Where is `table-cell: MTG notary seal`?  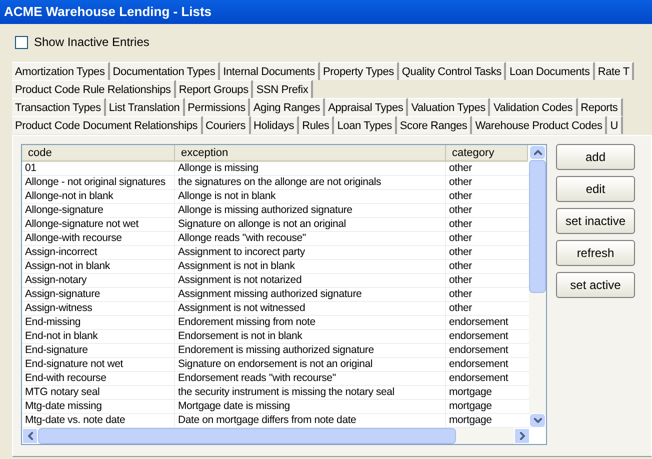 table-cell: MTG notary seal is located at coordinates (98, 392).